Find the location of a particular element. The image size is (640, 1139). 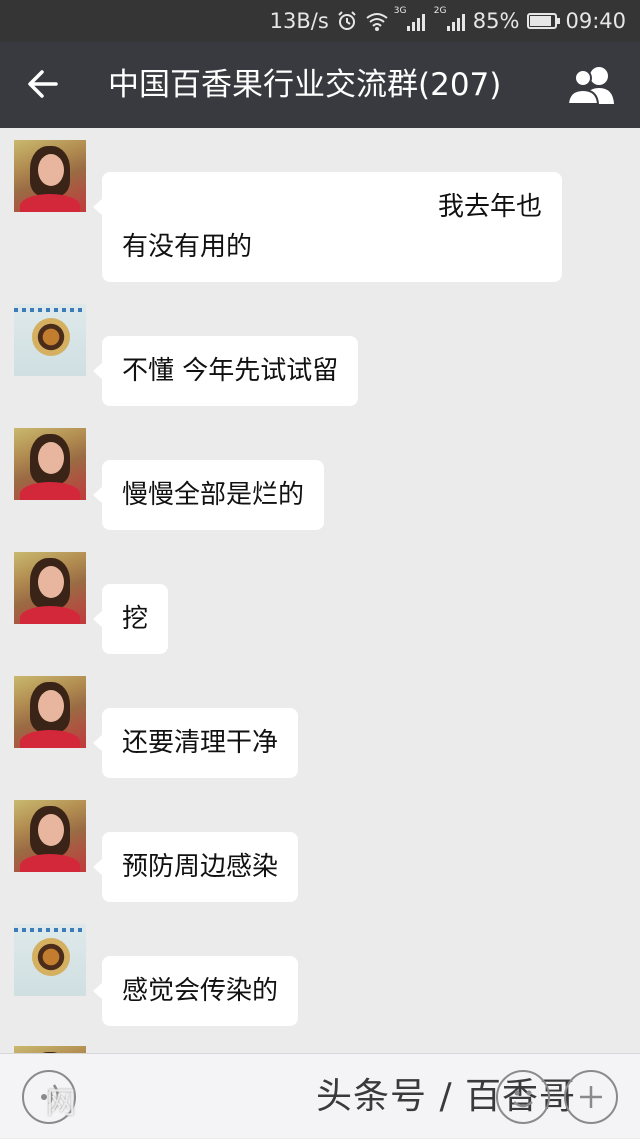

message-text: 不懂 今年先试试留 is located at coordinates (230, 371).